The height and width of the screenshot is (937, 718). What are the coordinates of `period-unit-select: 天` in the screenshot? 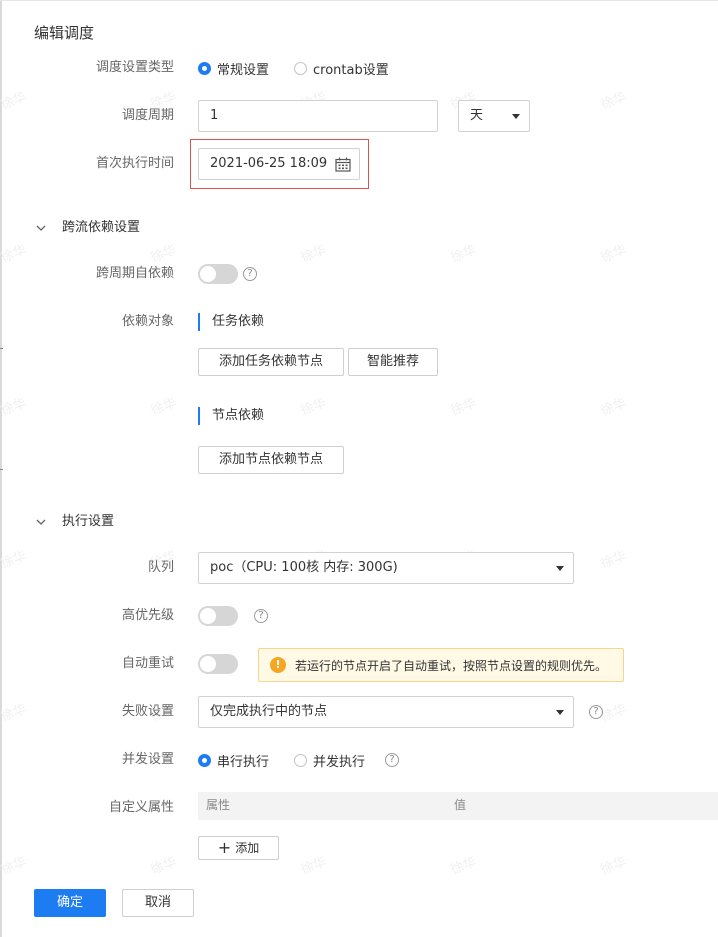 It's located at (494, 116).